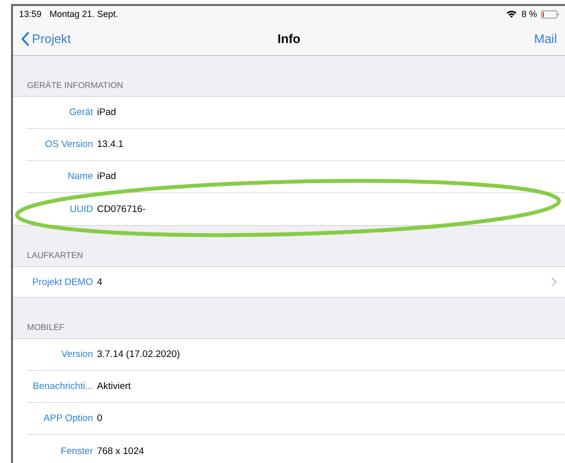 The width and height of the screenshot is (565, 463). I want to click on status-time: 13:59, so click(30, 14).